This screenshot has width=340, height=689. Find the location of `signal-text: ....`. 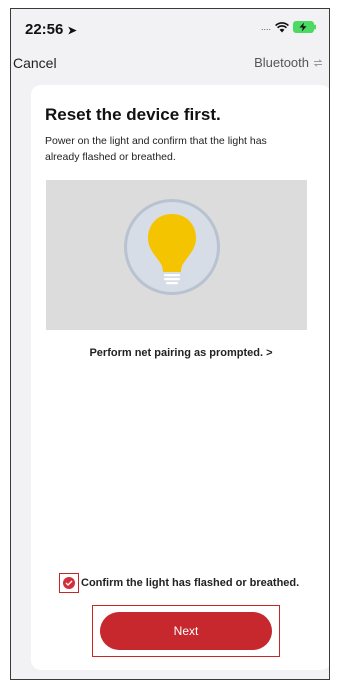

signal-text: .... is located at coordinates (265, 27).